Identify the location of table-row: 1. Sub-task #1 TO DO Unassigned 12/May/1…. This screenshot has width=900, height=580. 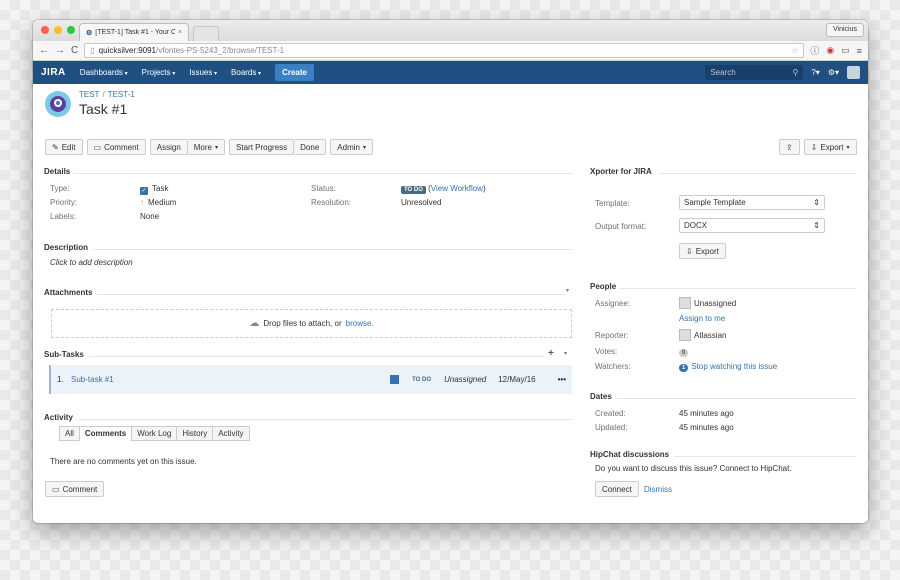
(310, 379).